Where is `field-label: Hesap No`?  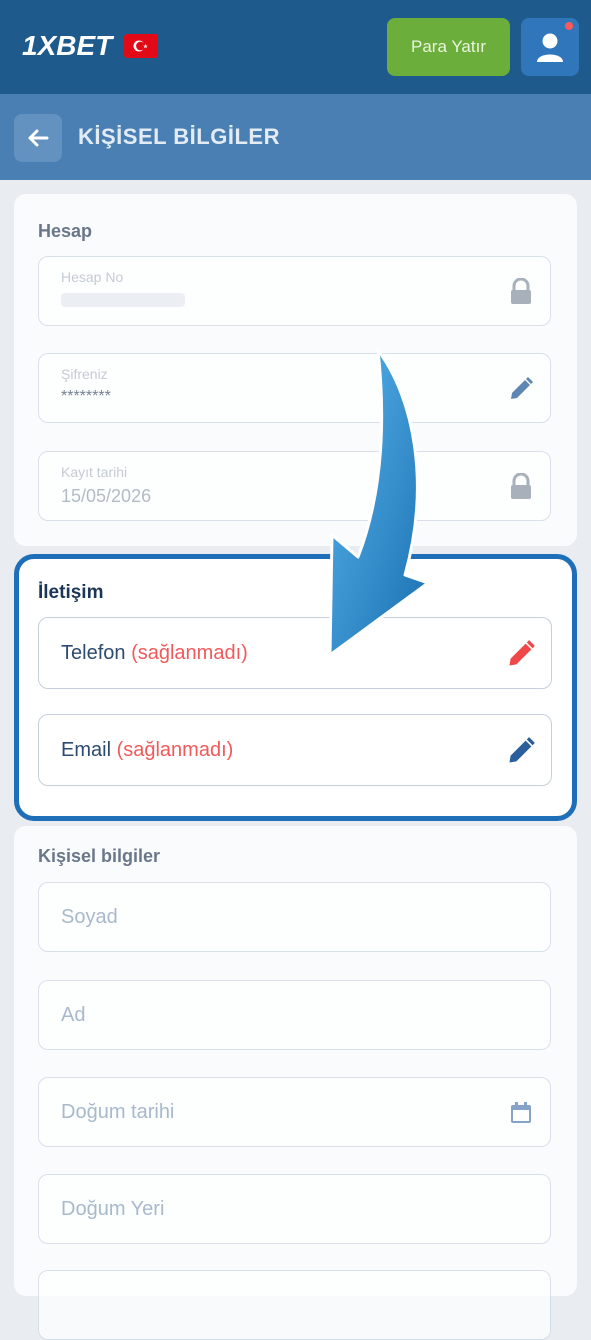
field-label: Hesap No is located at coordinates (92, 277).